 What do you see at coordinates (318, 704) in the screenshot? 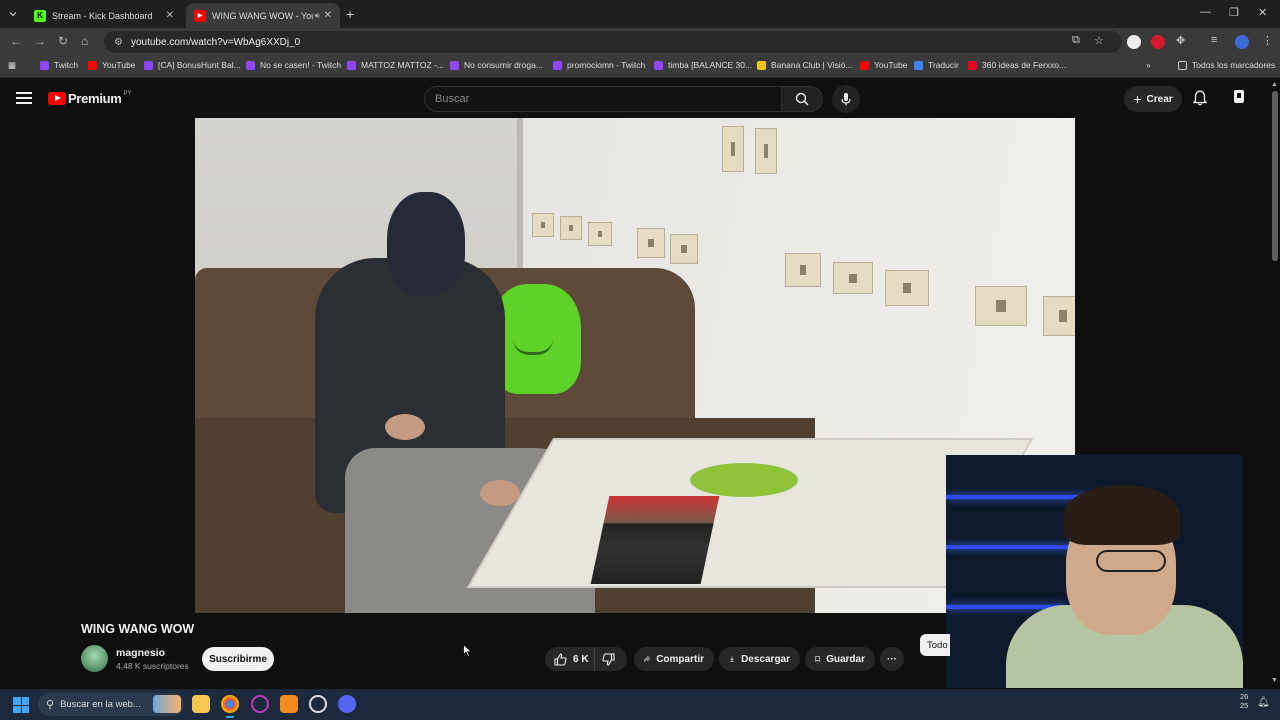
I see `obs-icon` at bounding box center [318, 704].